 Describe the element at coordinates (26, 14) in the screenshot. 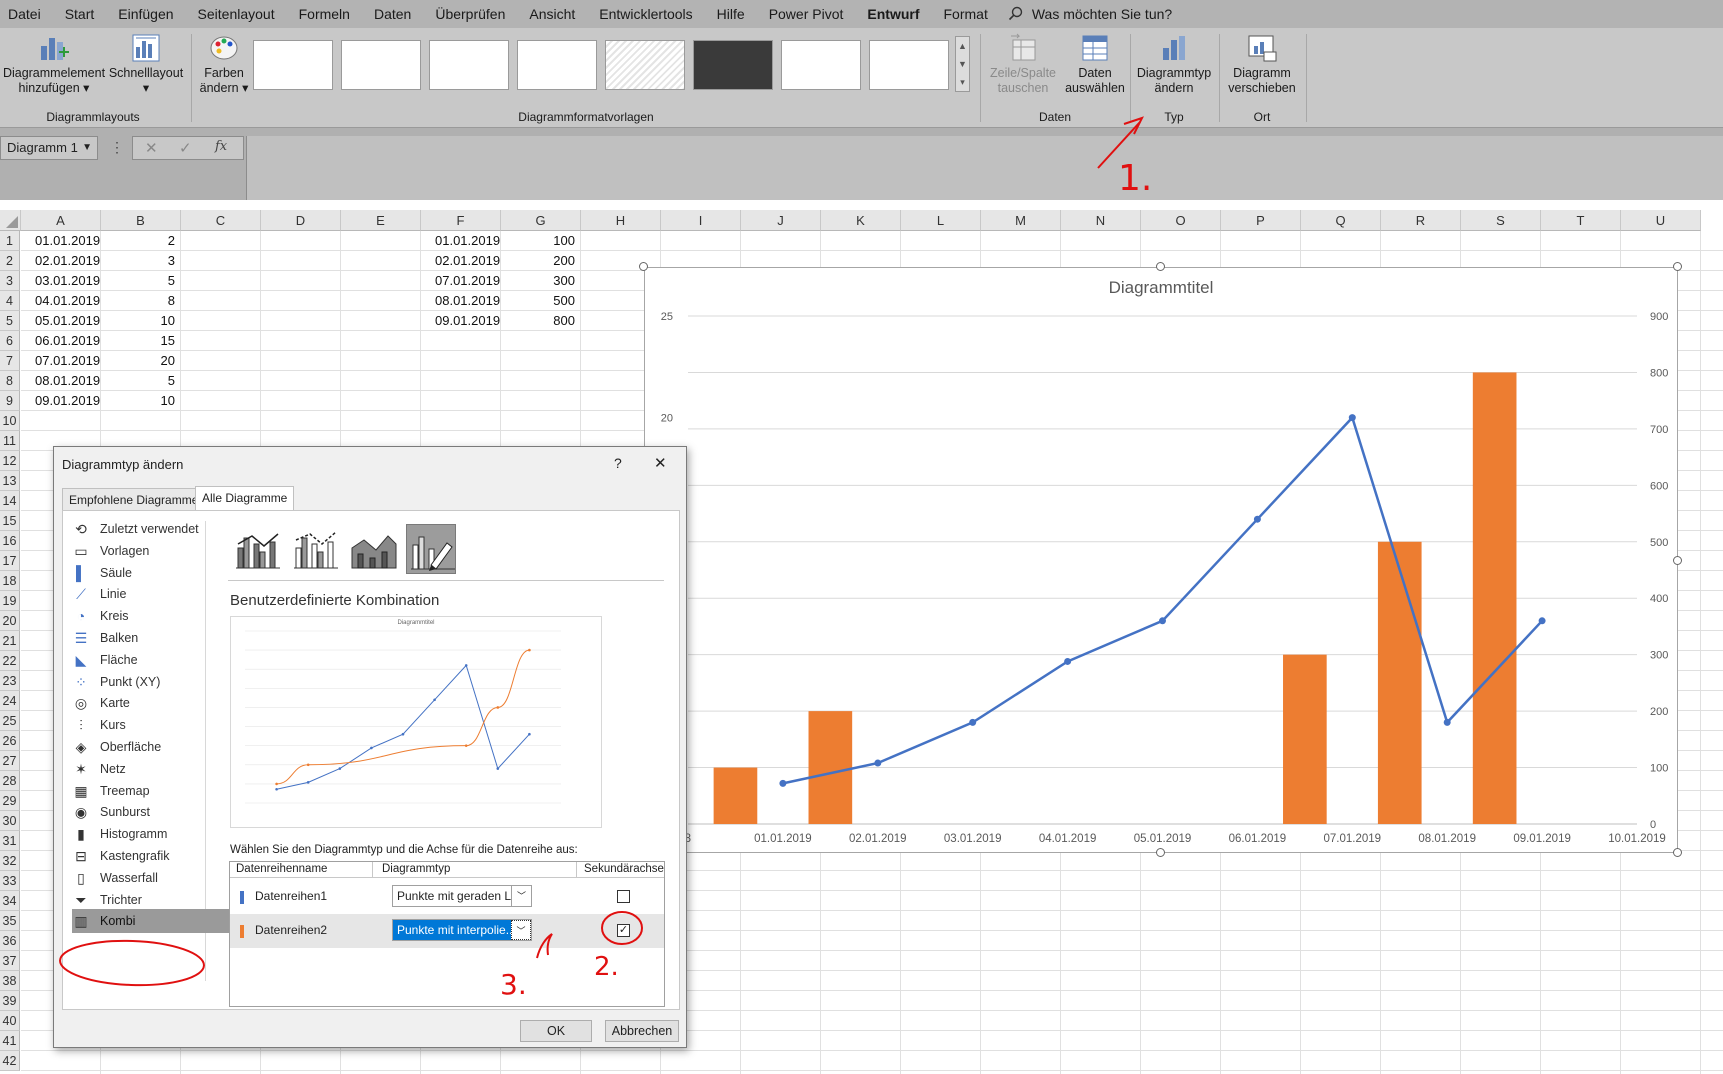

I see `menu-datei: Datei` at that location.